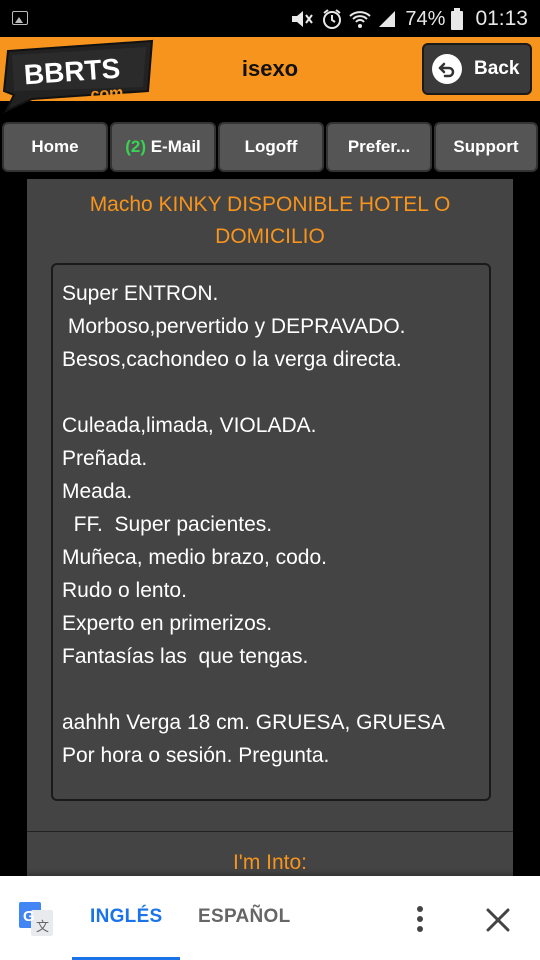  What do you see at coordinates (196, 755) in the screenshot?
I see `description-line: Por hora o sesión. Pregunta.` at bounding box center [196, 755].